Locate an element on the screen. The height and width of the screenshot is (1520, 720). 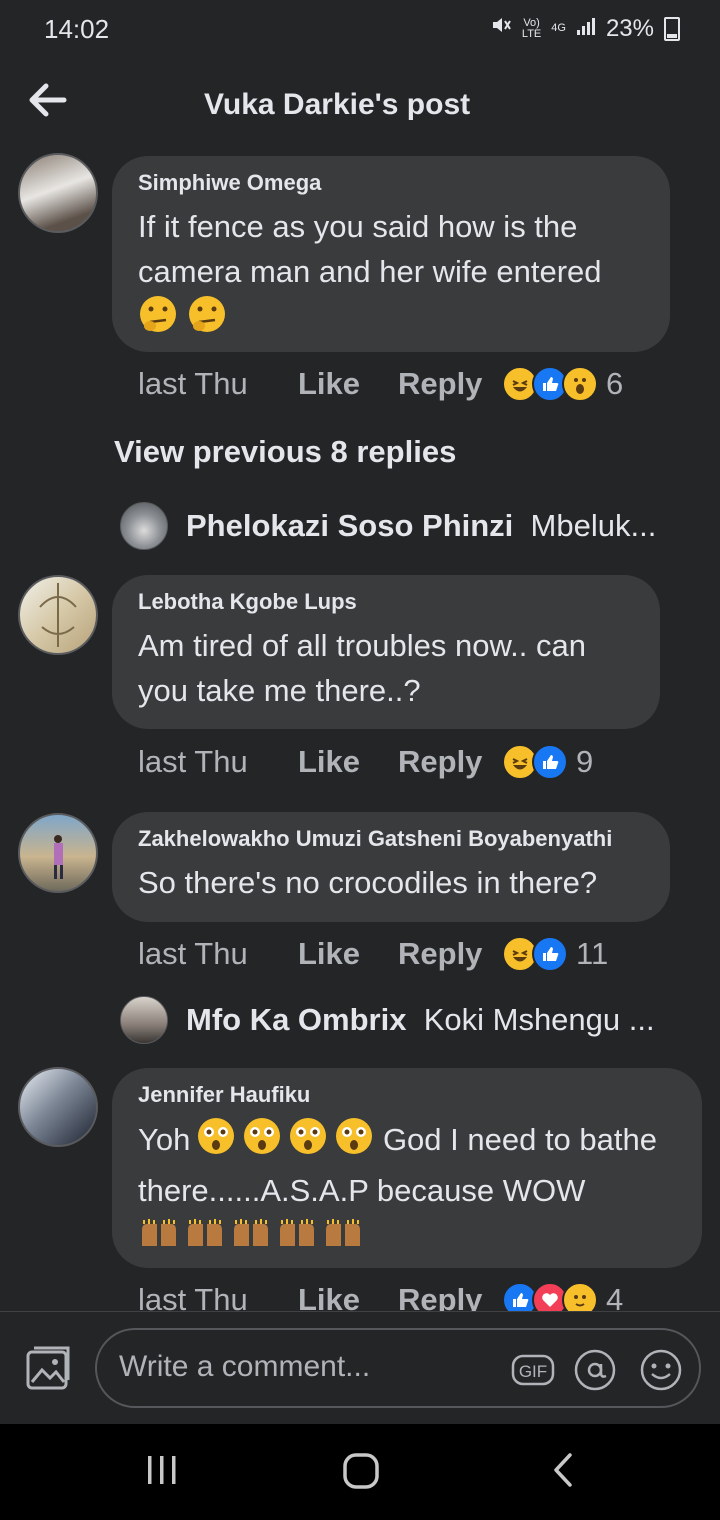
reaction-count: 9 is located at coordinates (585, 761).